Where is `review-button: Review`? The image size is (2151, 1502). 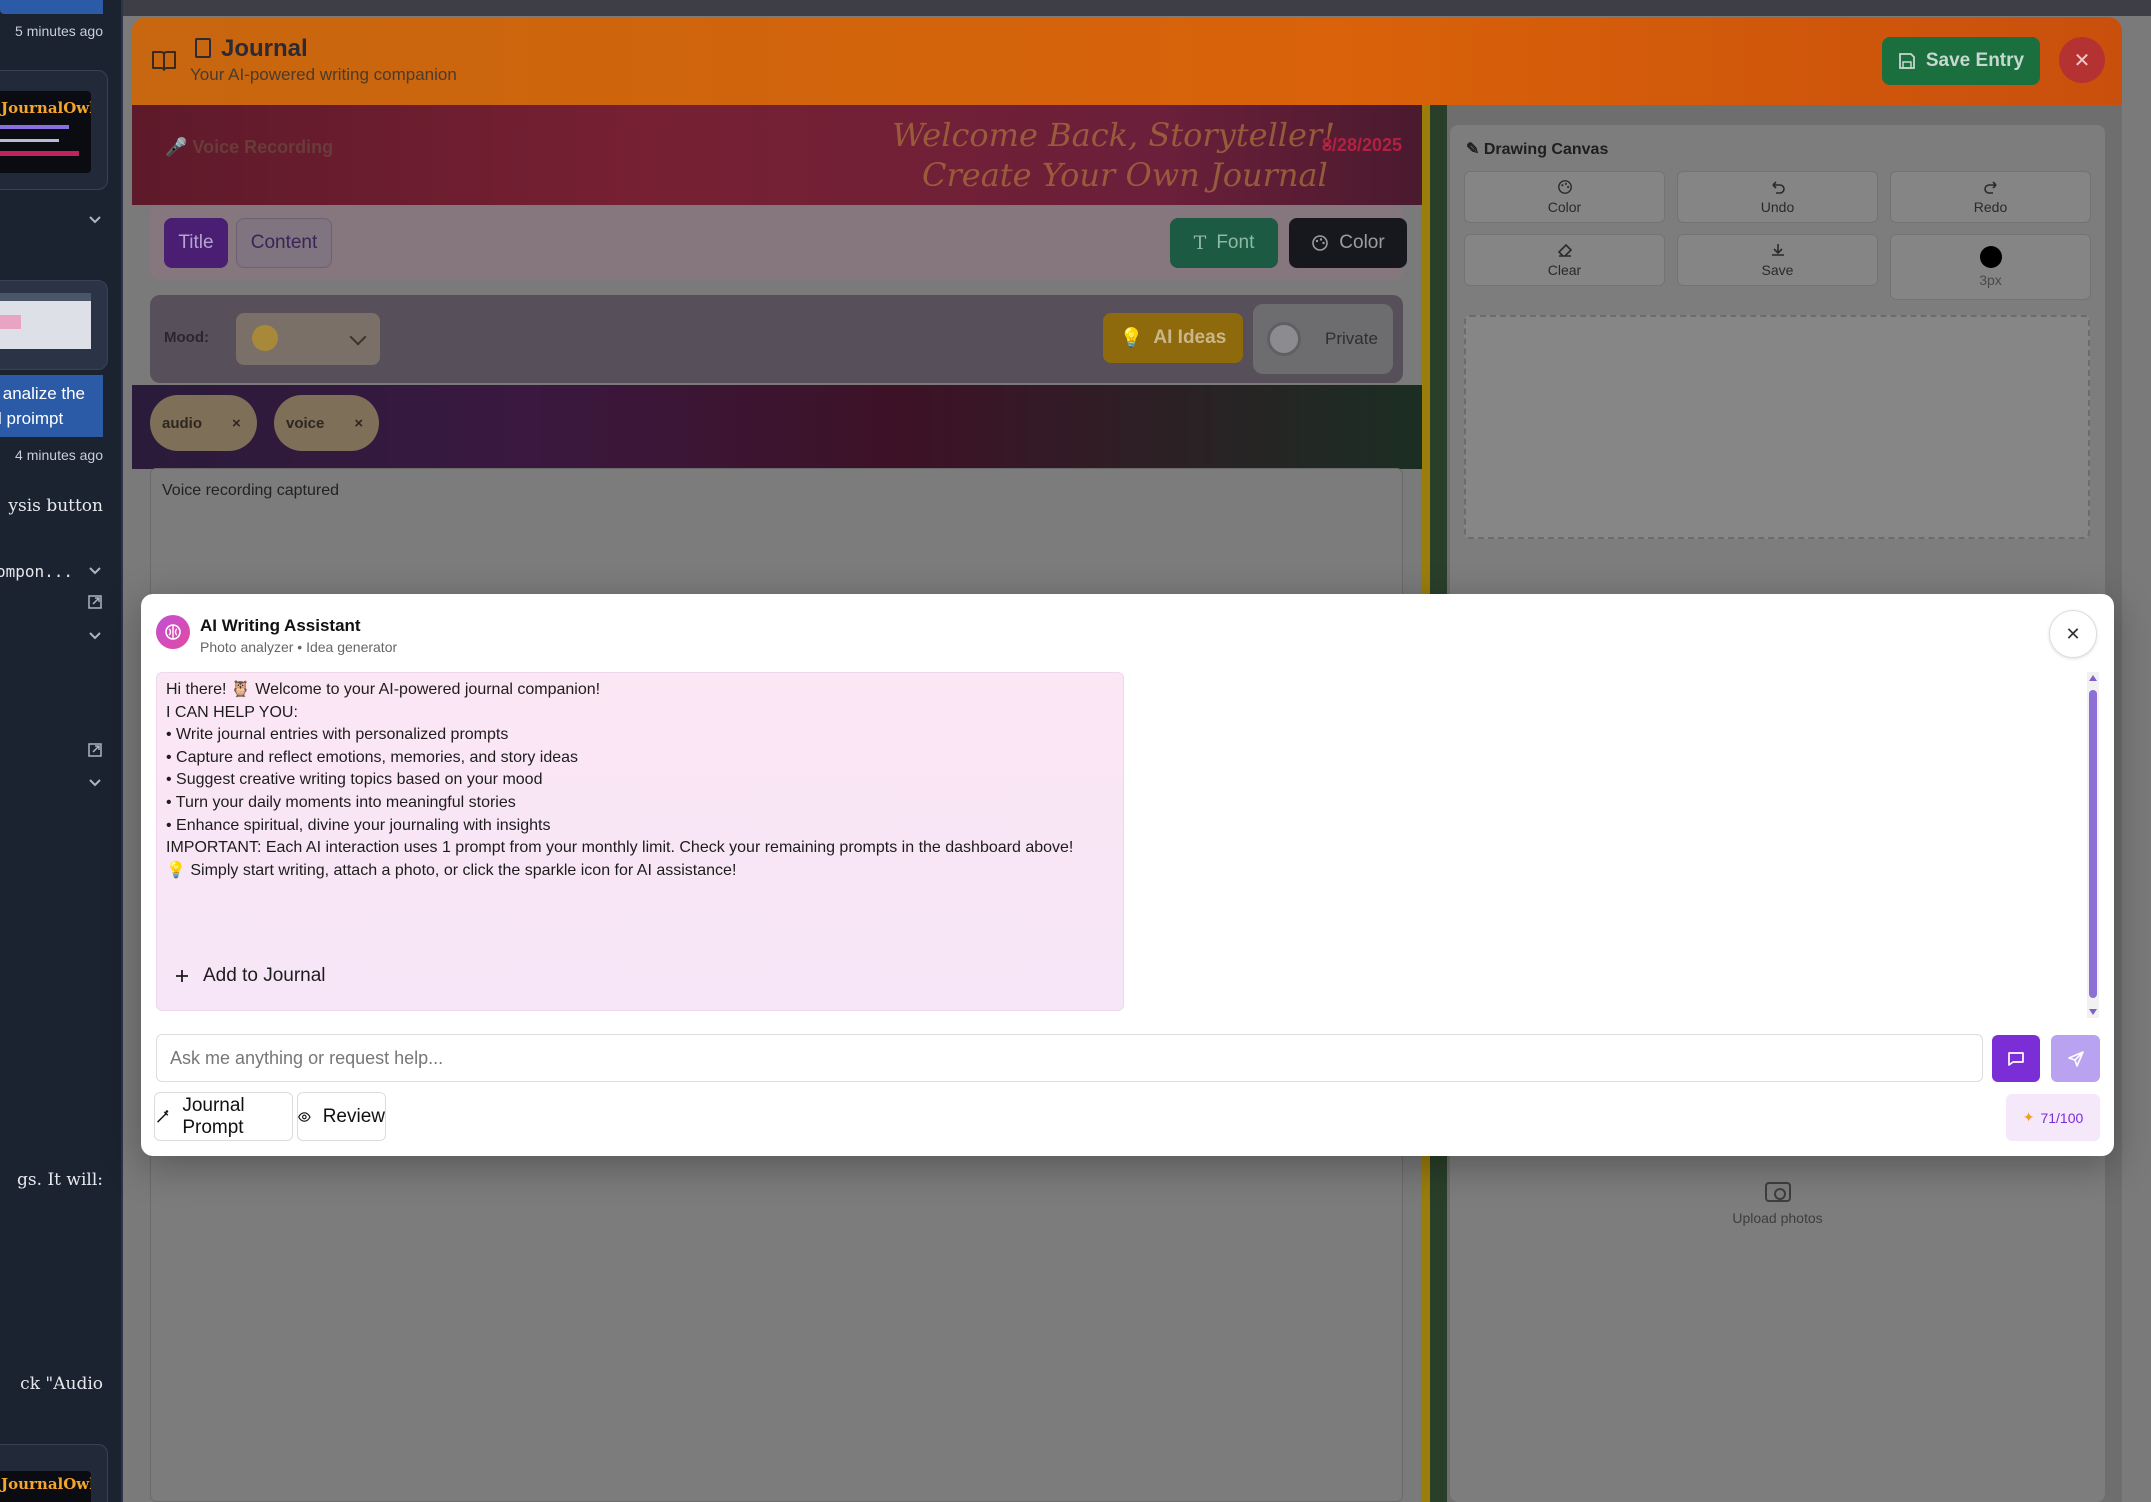
review-button: Review is located at coordinates (341, 1116).